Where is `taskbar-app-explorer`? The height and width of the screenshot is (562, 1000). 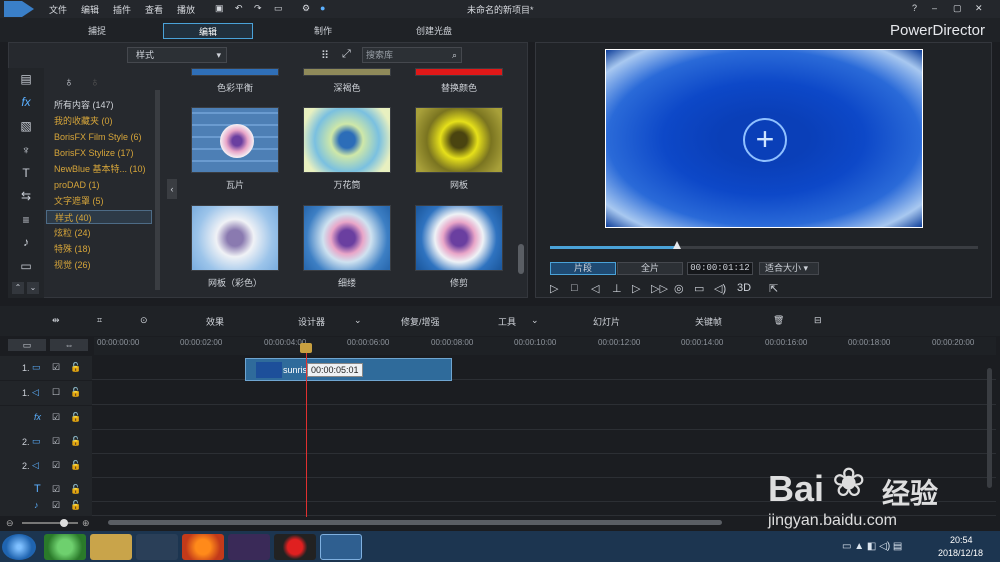 taskbar-app-explorer is located at coordinates (111, 547).